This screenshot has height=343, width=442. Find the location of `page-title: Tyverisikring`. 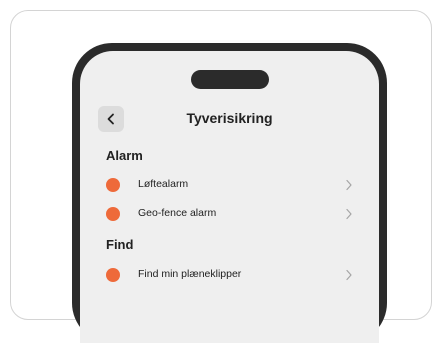

page-title: Tyverisikring is located at coordinates (229, 118).